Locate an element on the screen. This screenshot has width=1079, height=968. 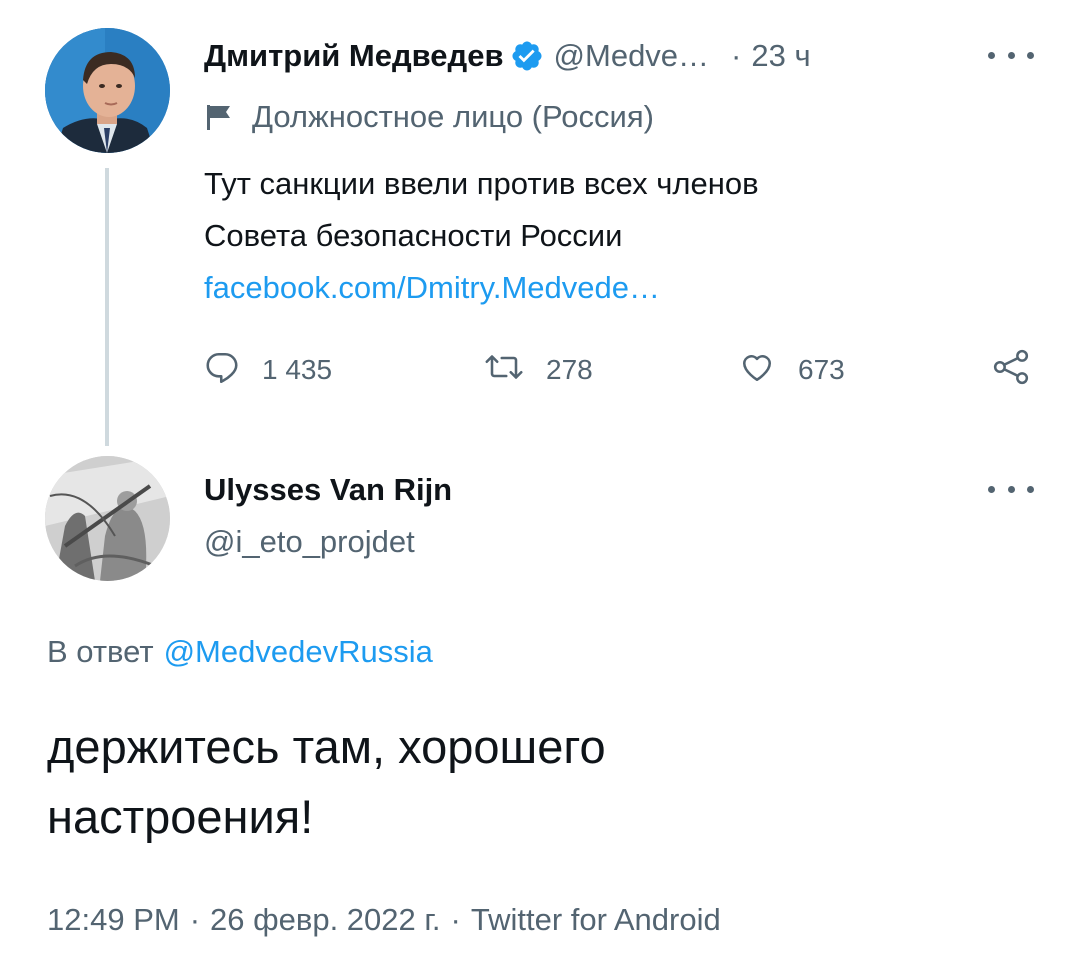
replying-to-prefix: В ответ is located at coordinates (100, 651).